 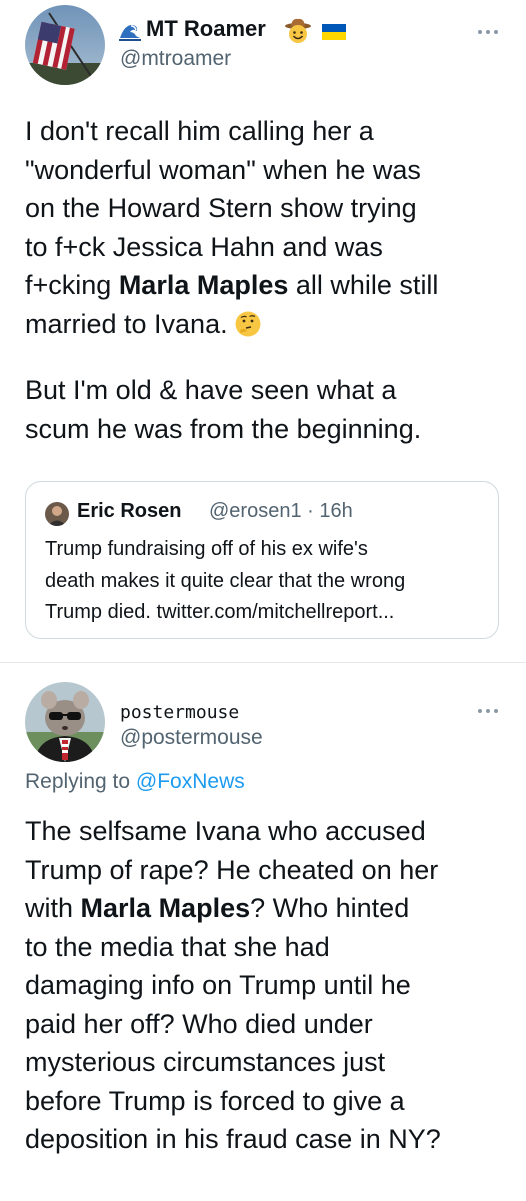 What do you see at coordinates (263, 662) in the screenshot?
I see `tweet-divider` at bounding box center [263, 662].